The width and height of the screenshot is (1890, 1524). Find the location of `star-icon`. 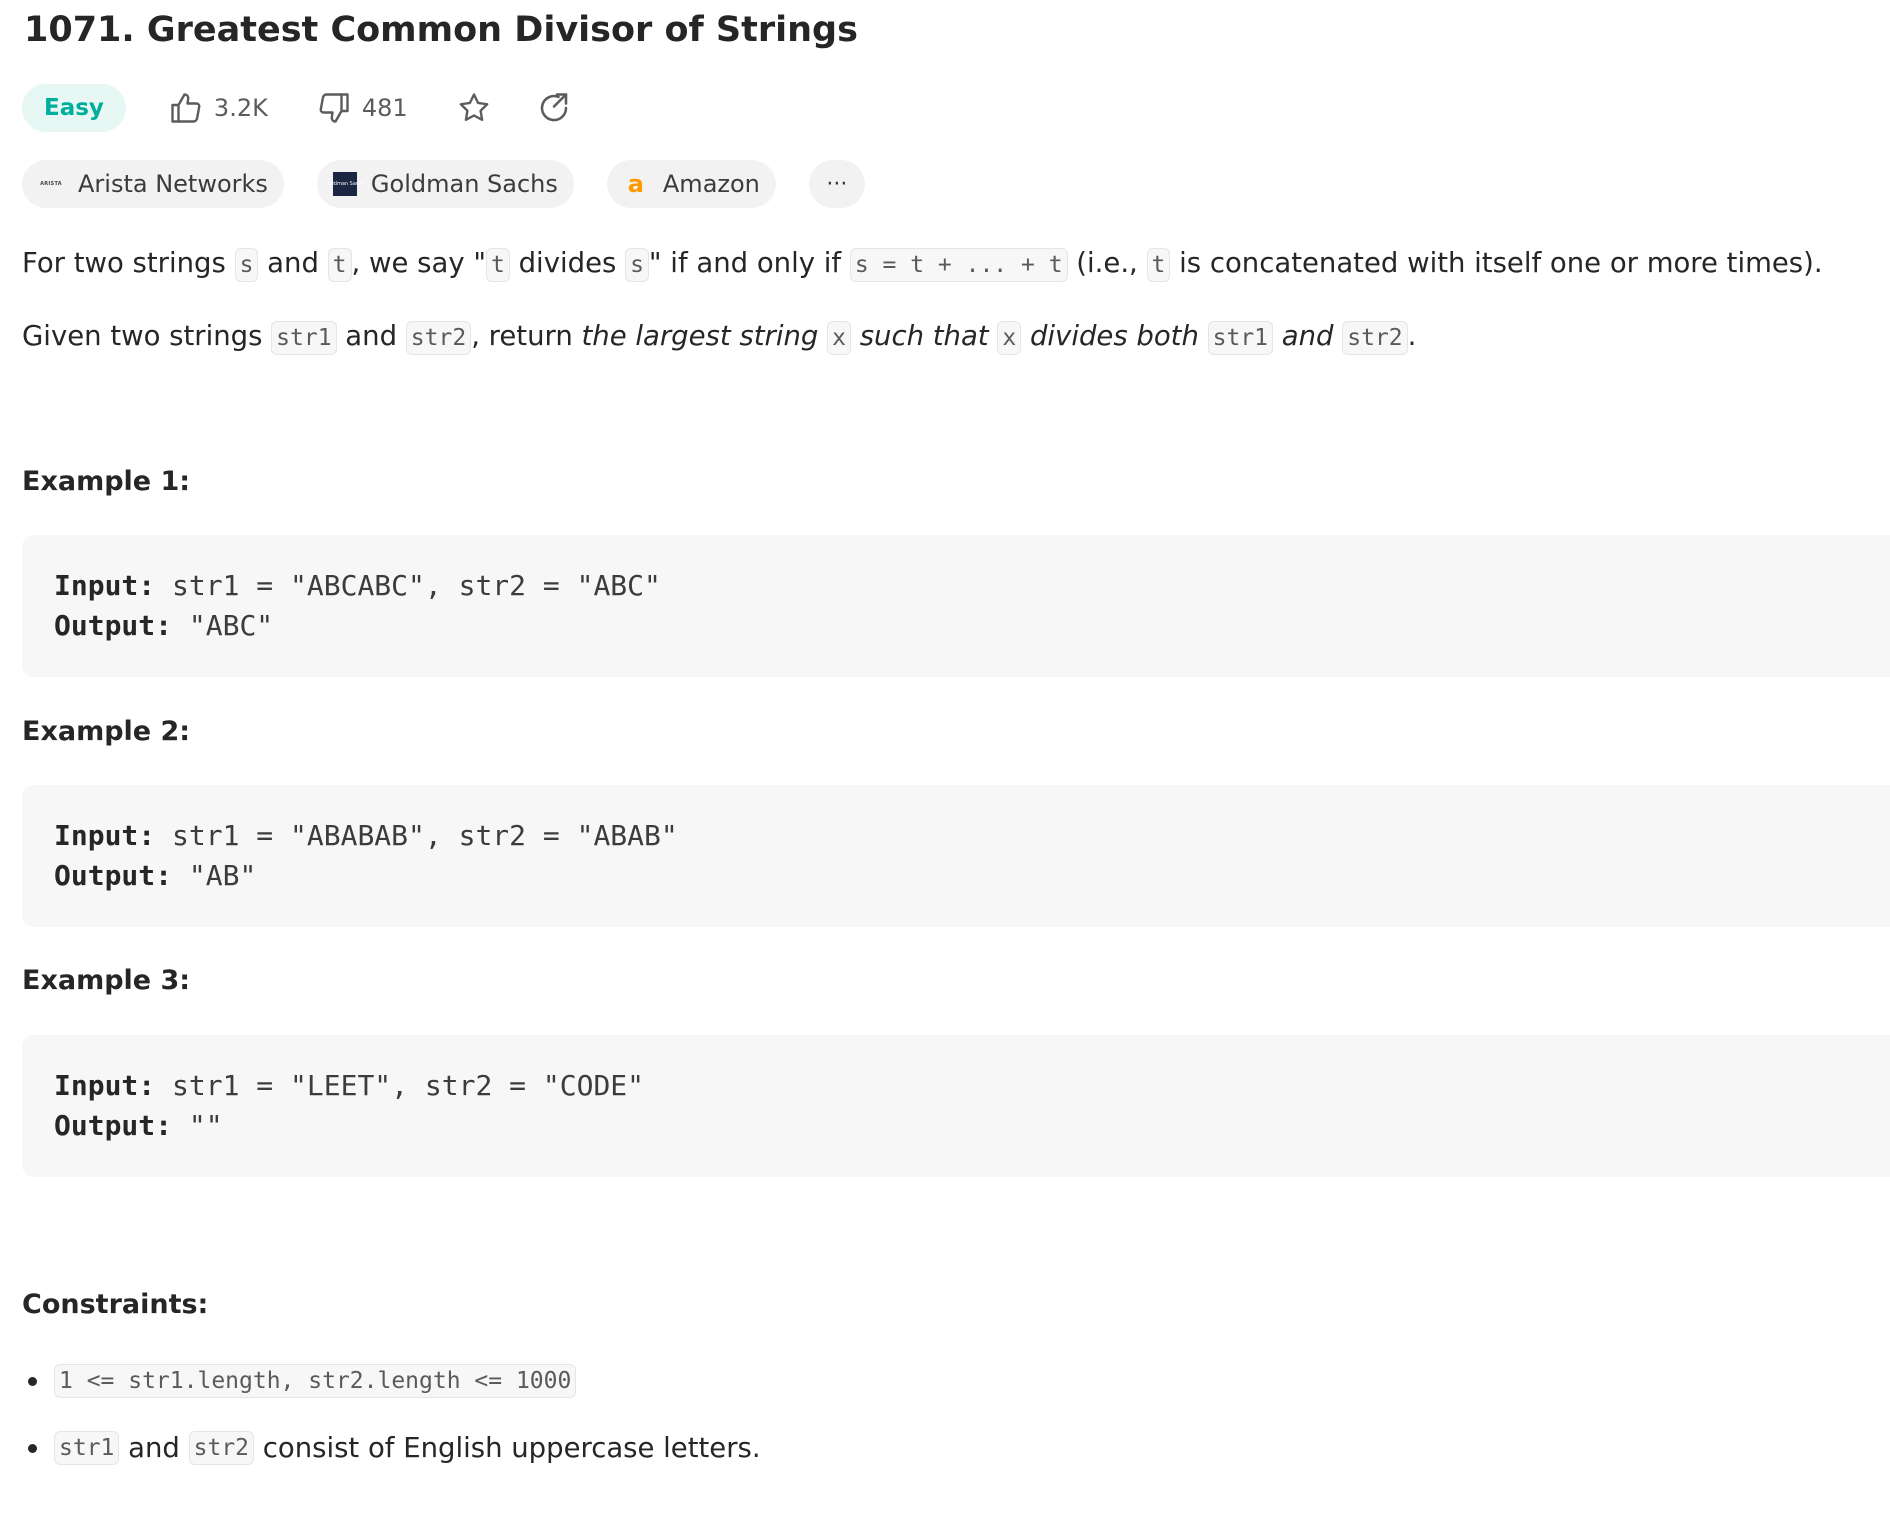

star-icon is located at coordinates (474, 108).